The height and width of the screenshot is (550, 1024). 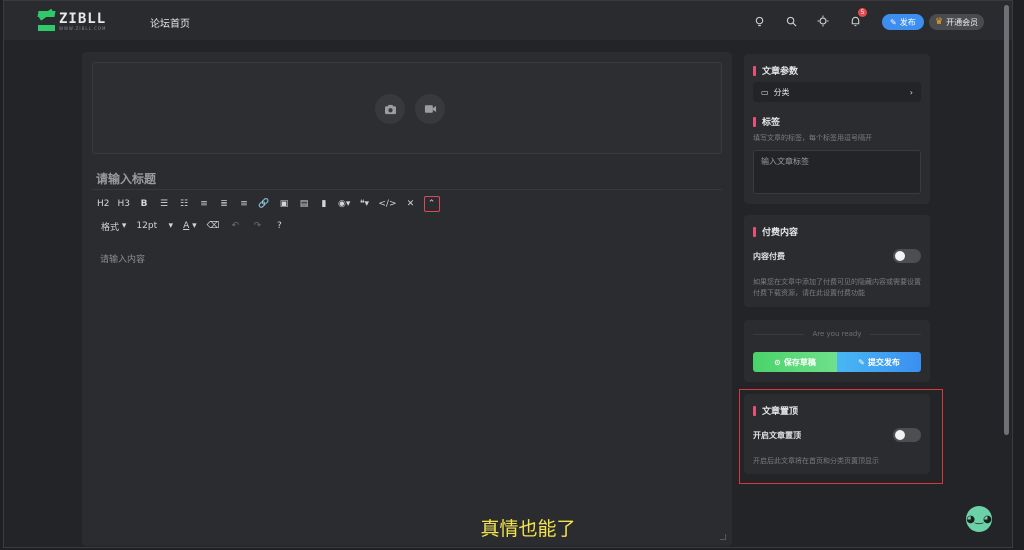 I want to click on save-icon: ⊙, so click(x=777, y=362).